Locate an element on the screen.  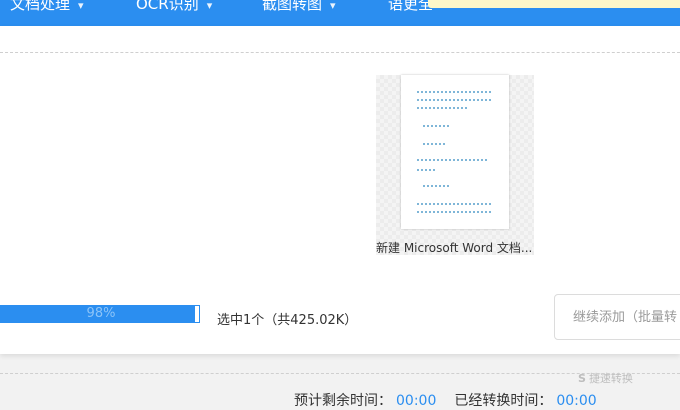
progress-percent-label: 98% is located at coordinates (101, 313).